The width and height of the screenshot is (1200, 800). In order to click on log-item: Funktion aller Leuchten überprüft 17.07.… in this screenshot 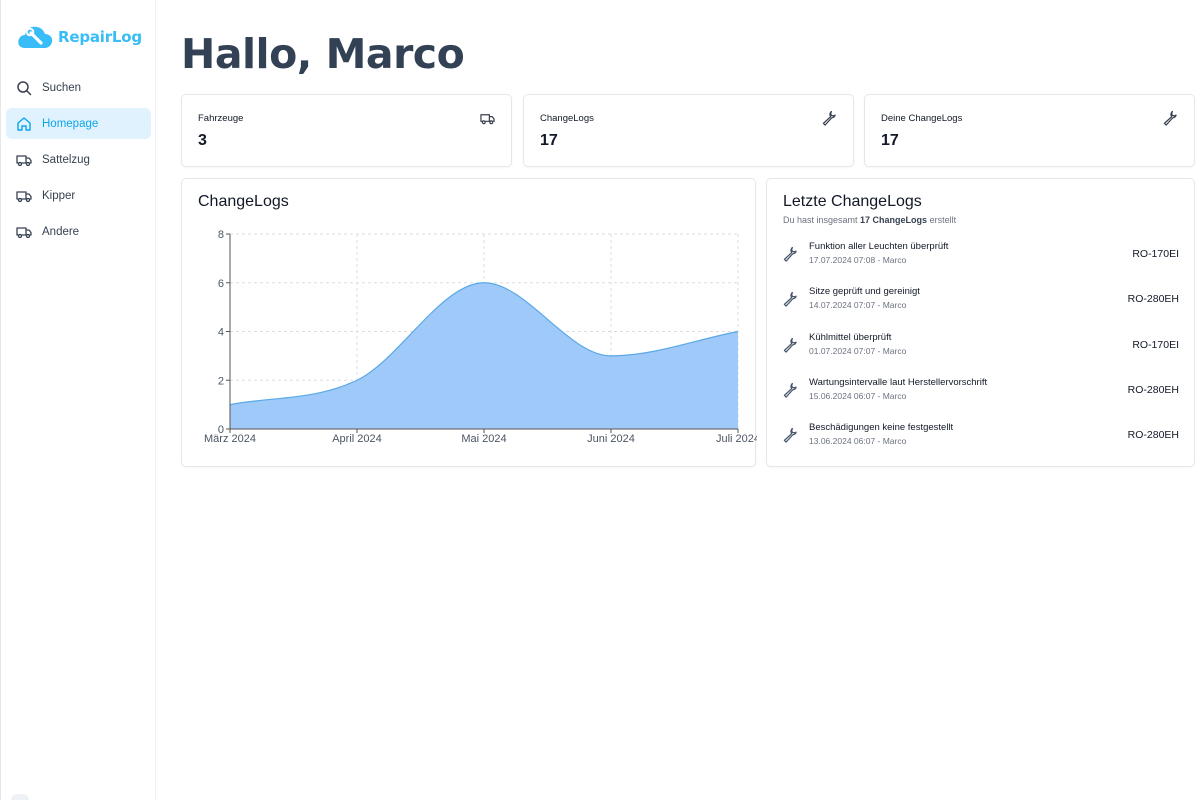, I will do `click(981, 261)`.